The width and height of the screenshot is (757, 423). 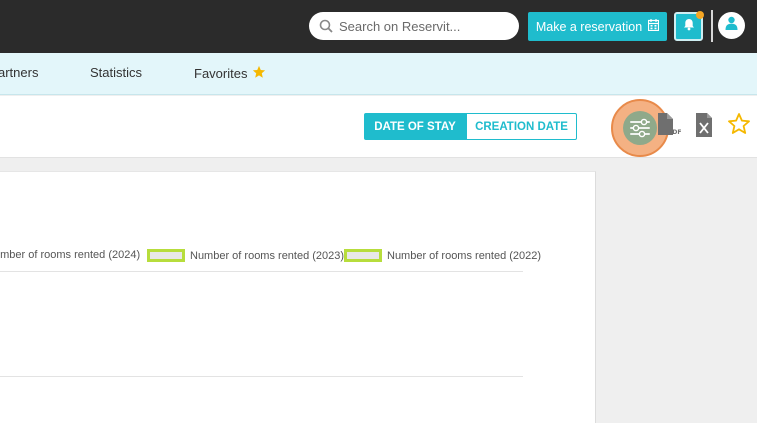 What do you see at coordinates (640, 128) in the screenshot?
I see `filter-icon` at bounding box center [640, 128].